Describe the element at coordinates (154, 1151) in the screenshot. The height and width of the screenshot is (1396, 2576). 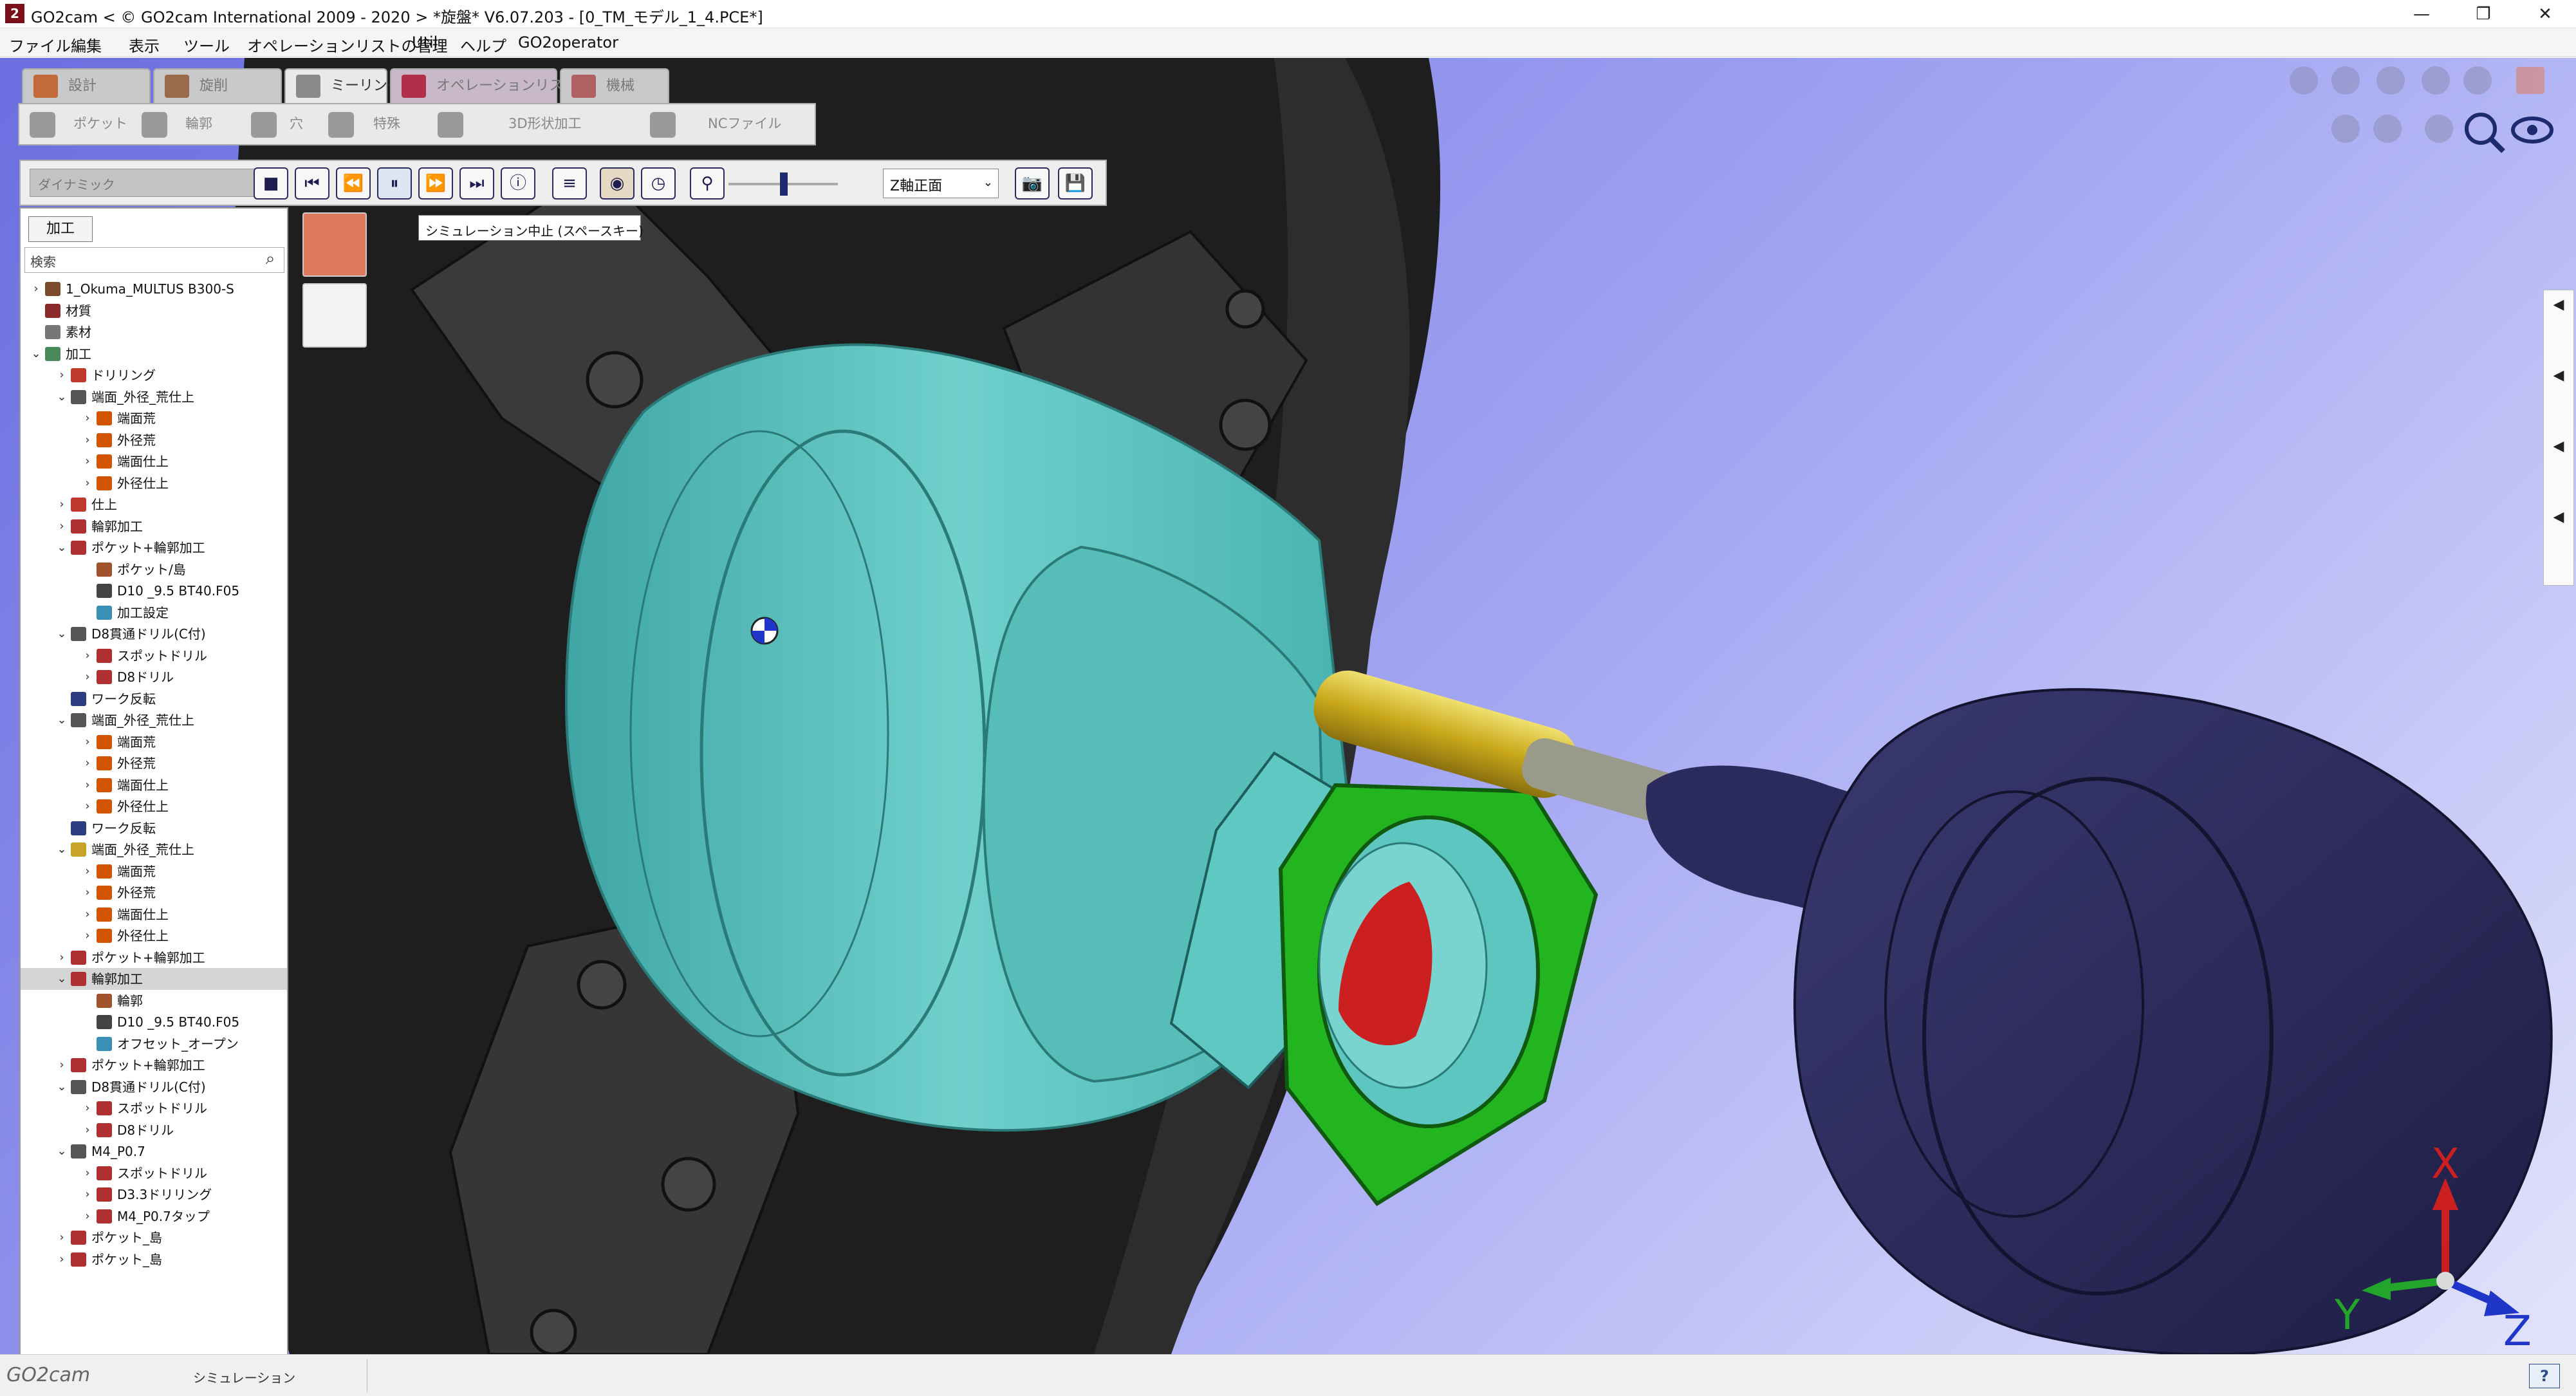
I see `tree-row: ⌄ M4_P0.7` at that location.